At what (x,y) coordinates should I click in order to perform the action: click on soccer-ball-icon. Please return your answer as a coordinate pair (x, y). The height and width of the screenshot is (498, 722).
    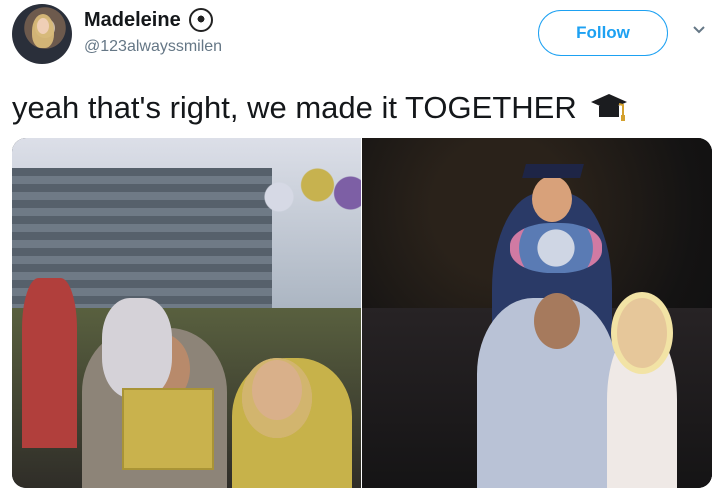
    Looking at the image, I should click on (200, 20).